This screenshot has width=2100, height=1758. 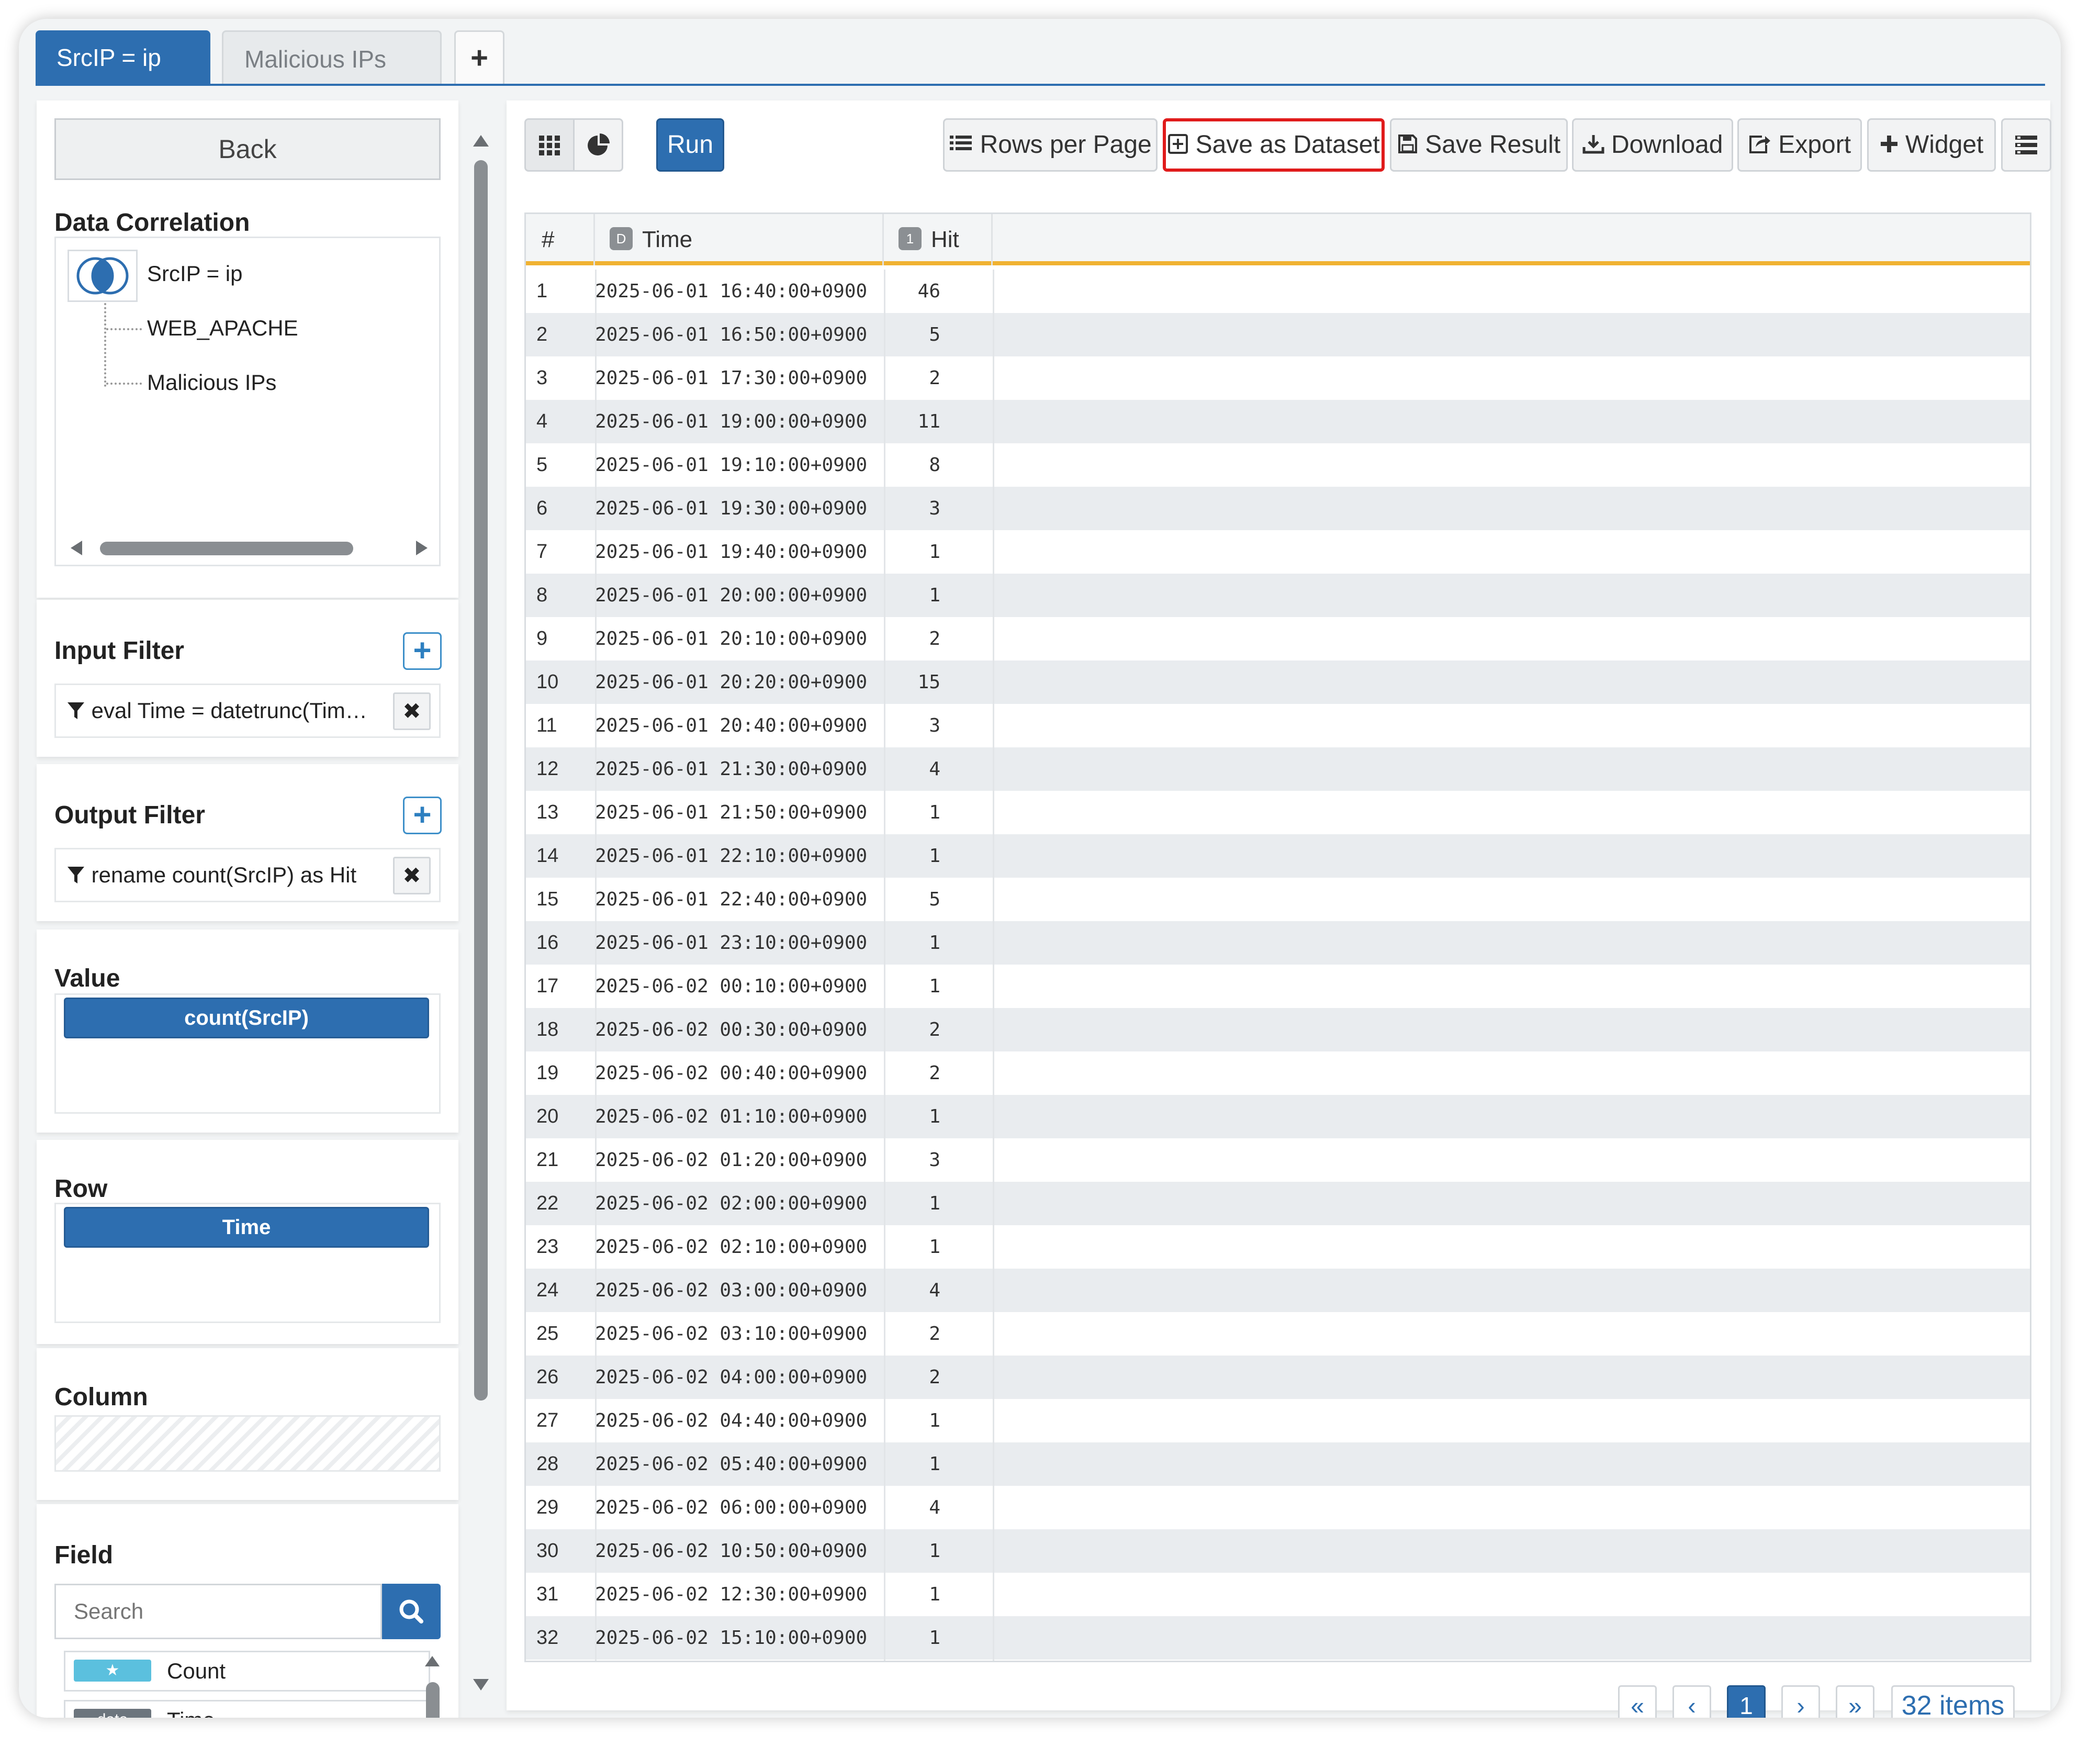 I want to click on save-as-dataset-button: Save as Dataset, so click(x=1274, y=145).